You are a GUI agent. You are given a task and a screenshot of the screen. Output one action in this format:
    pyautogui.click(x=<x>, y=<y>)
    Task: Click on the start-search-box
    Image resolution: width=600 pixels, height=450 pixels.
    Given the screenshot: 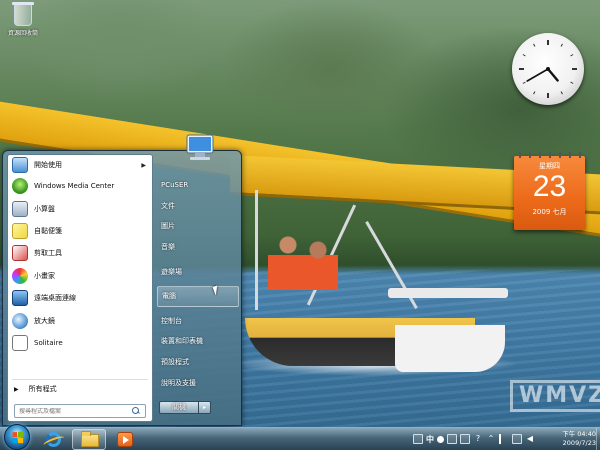 What is the action you would take?
    pyautogui.click(x=80, y=411)
    